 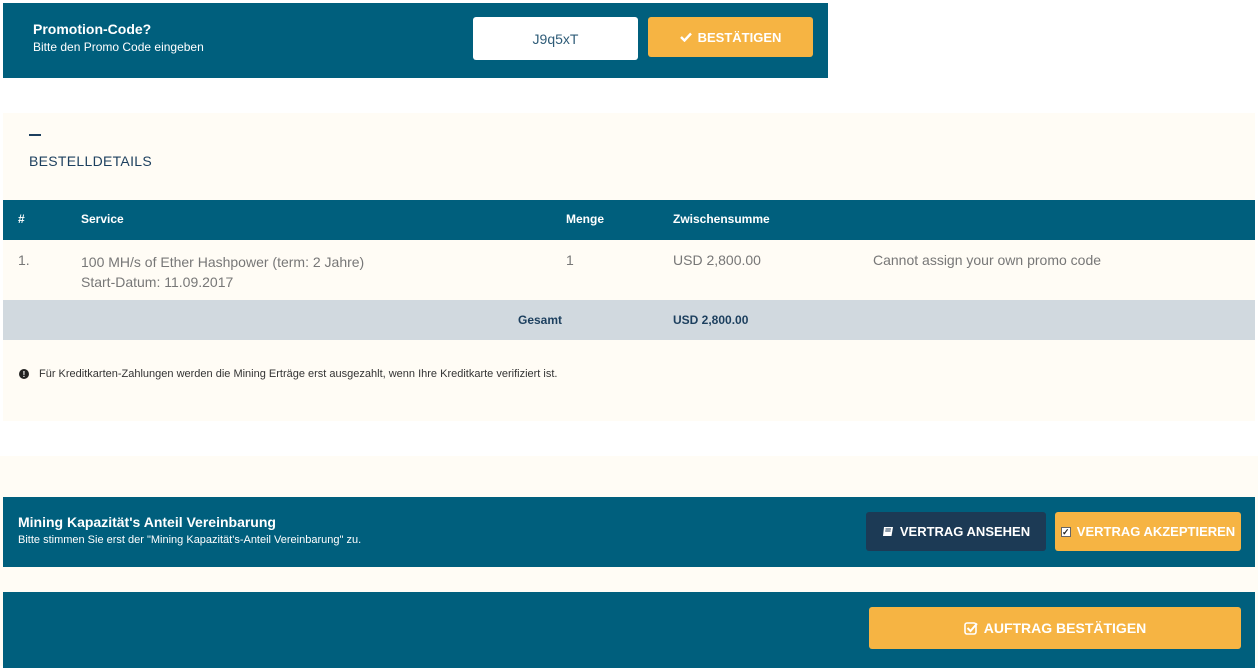 I want to click on check-icon, so click(x=685, y=37).